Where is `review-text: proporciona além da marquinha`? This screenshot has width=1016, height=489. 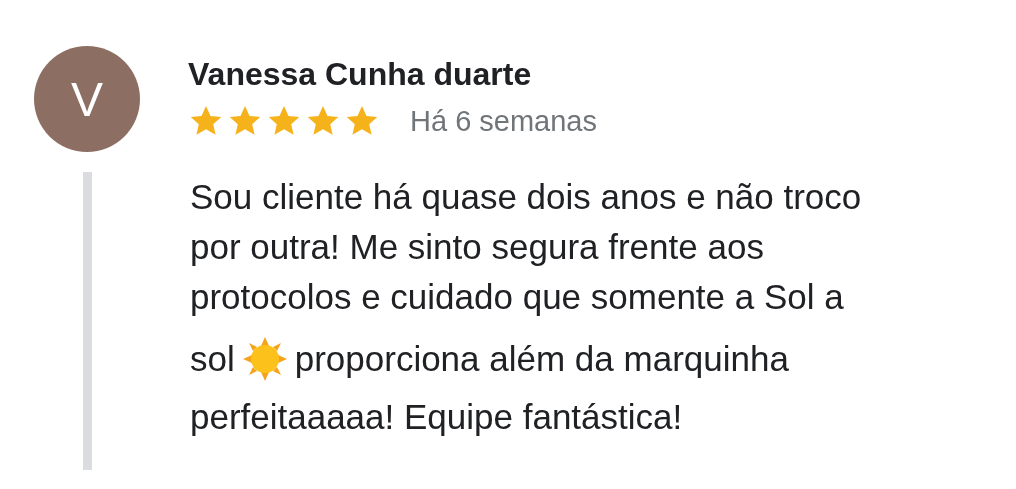
review-text: proporciona além da marquinha is located at coordinates (541, 359).